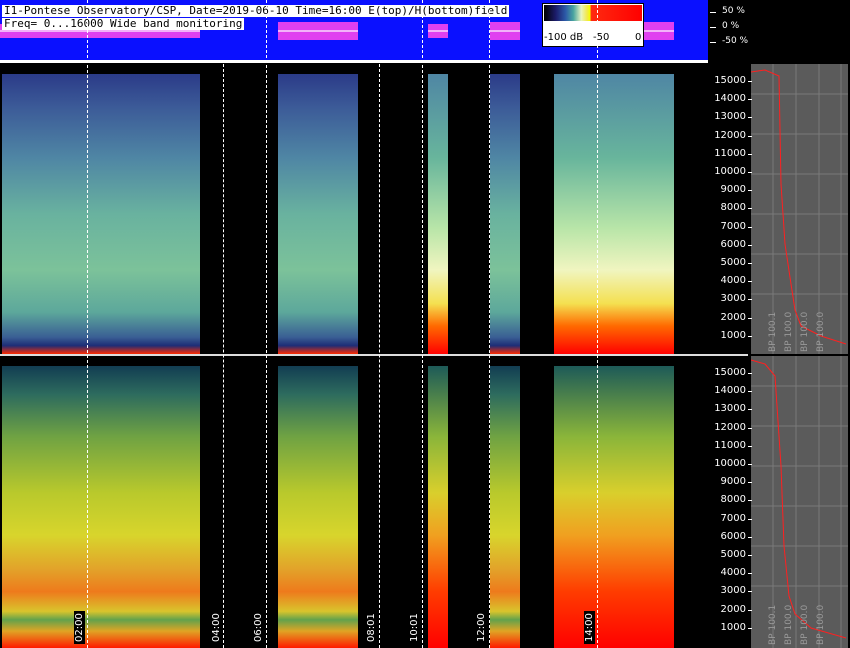  Describe the element at coordinates (564, 37) in the screenshot. I see `color-scale-label-min: -100 dB` at that location.